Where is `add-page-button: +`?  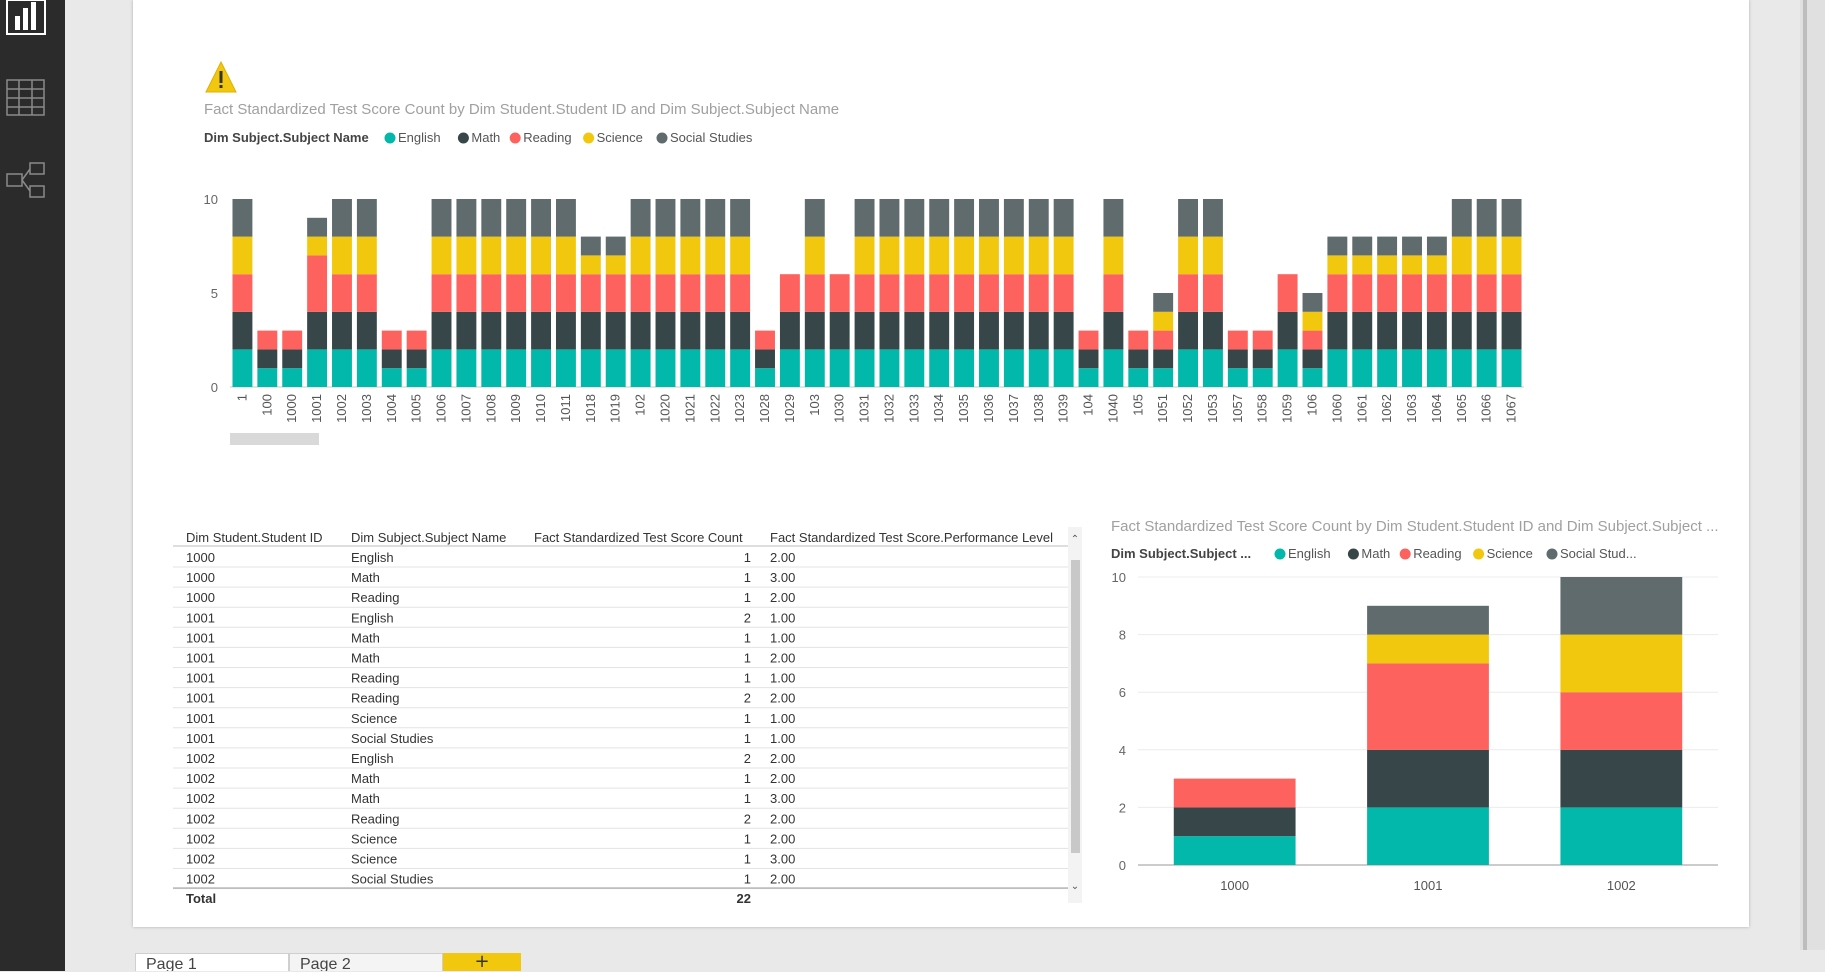
add-page-button: + is located at coordinates (482, 962).